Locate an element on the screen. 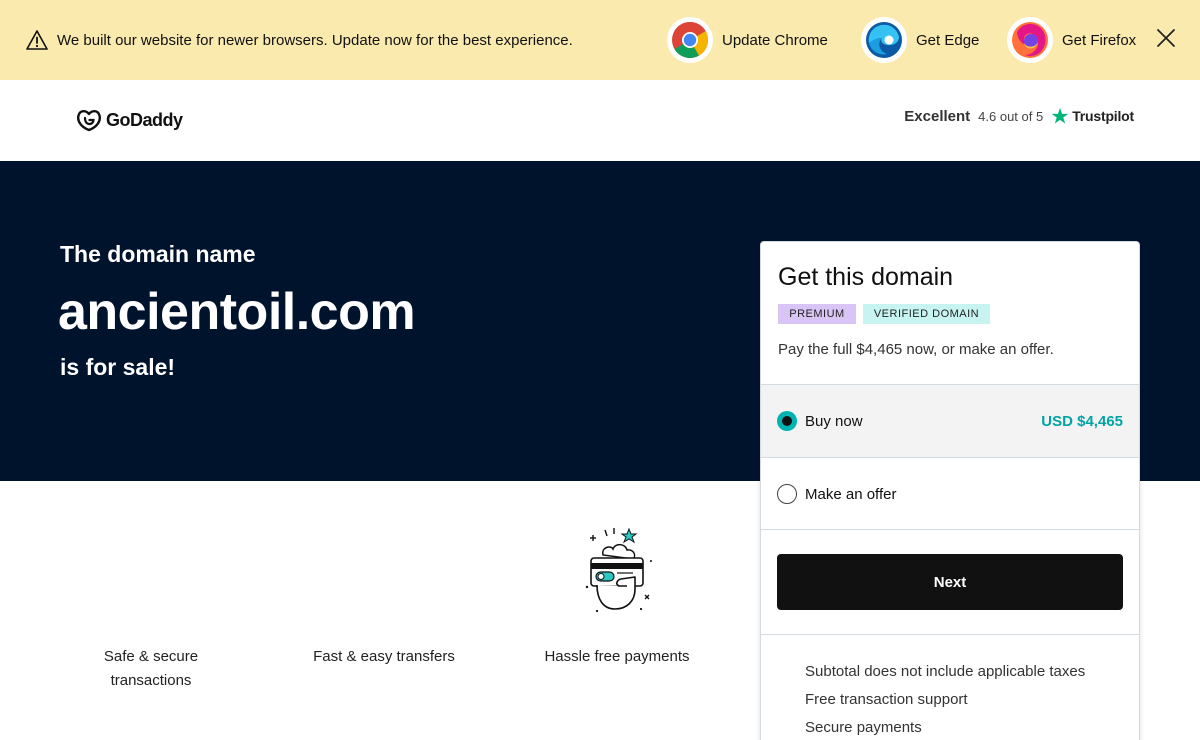 The width and height of the screenshot is (1200, 740). feature-label: Hassle free payments is located at coordinates (617, 656).